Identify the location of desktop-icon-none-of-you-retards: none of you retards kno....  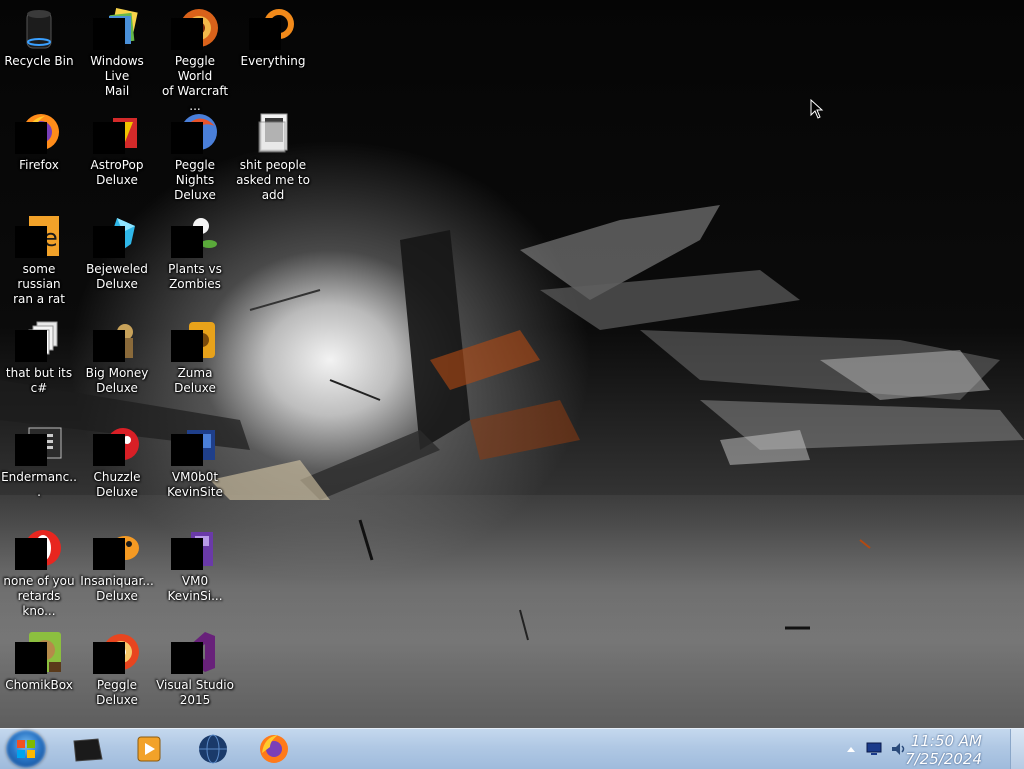
(39, 570).